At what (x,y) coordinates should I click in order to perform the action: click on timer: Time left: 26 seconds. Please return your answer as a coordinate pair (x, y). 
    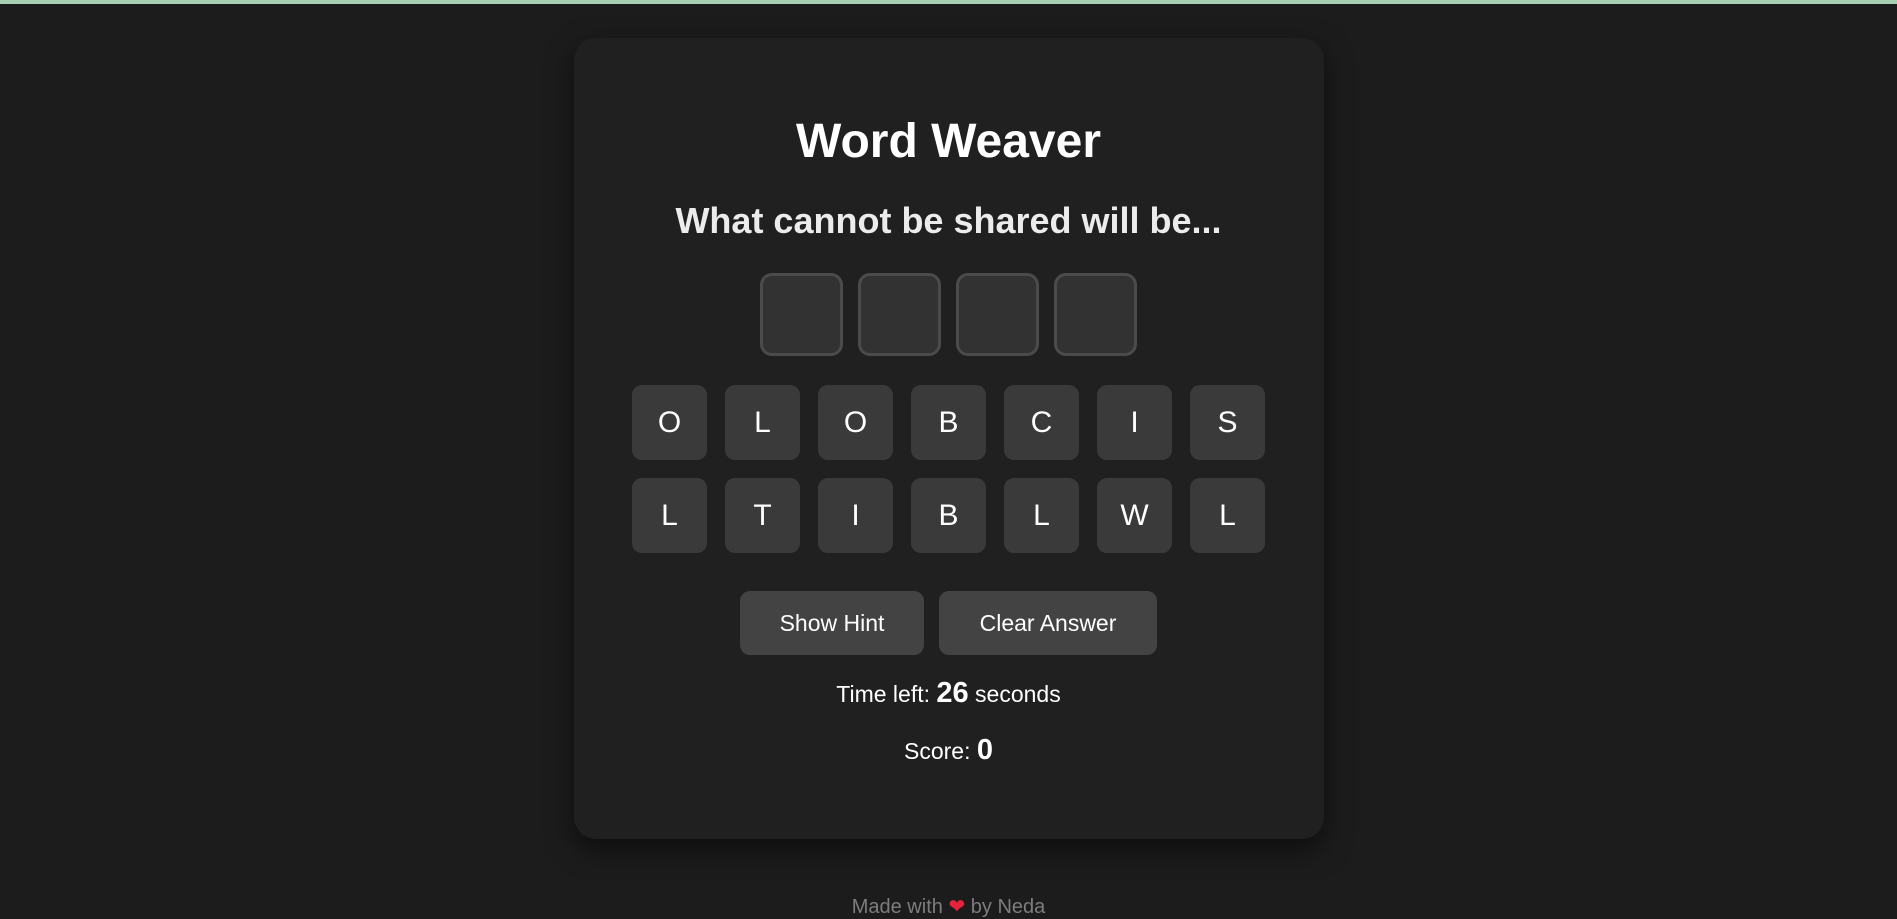
    Looking at the image, I should click on (948, 693).